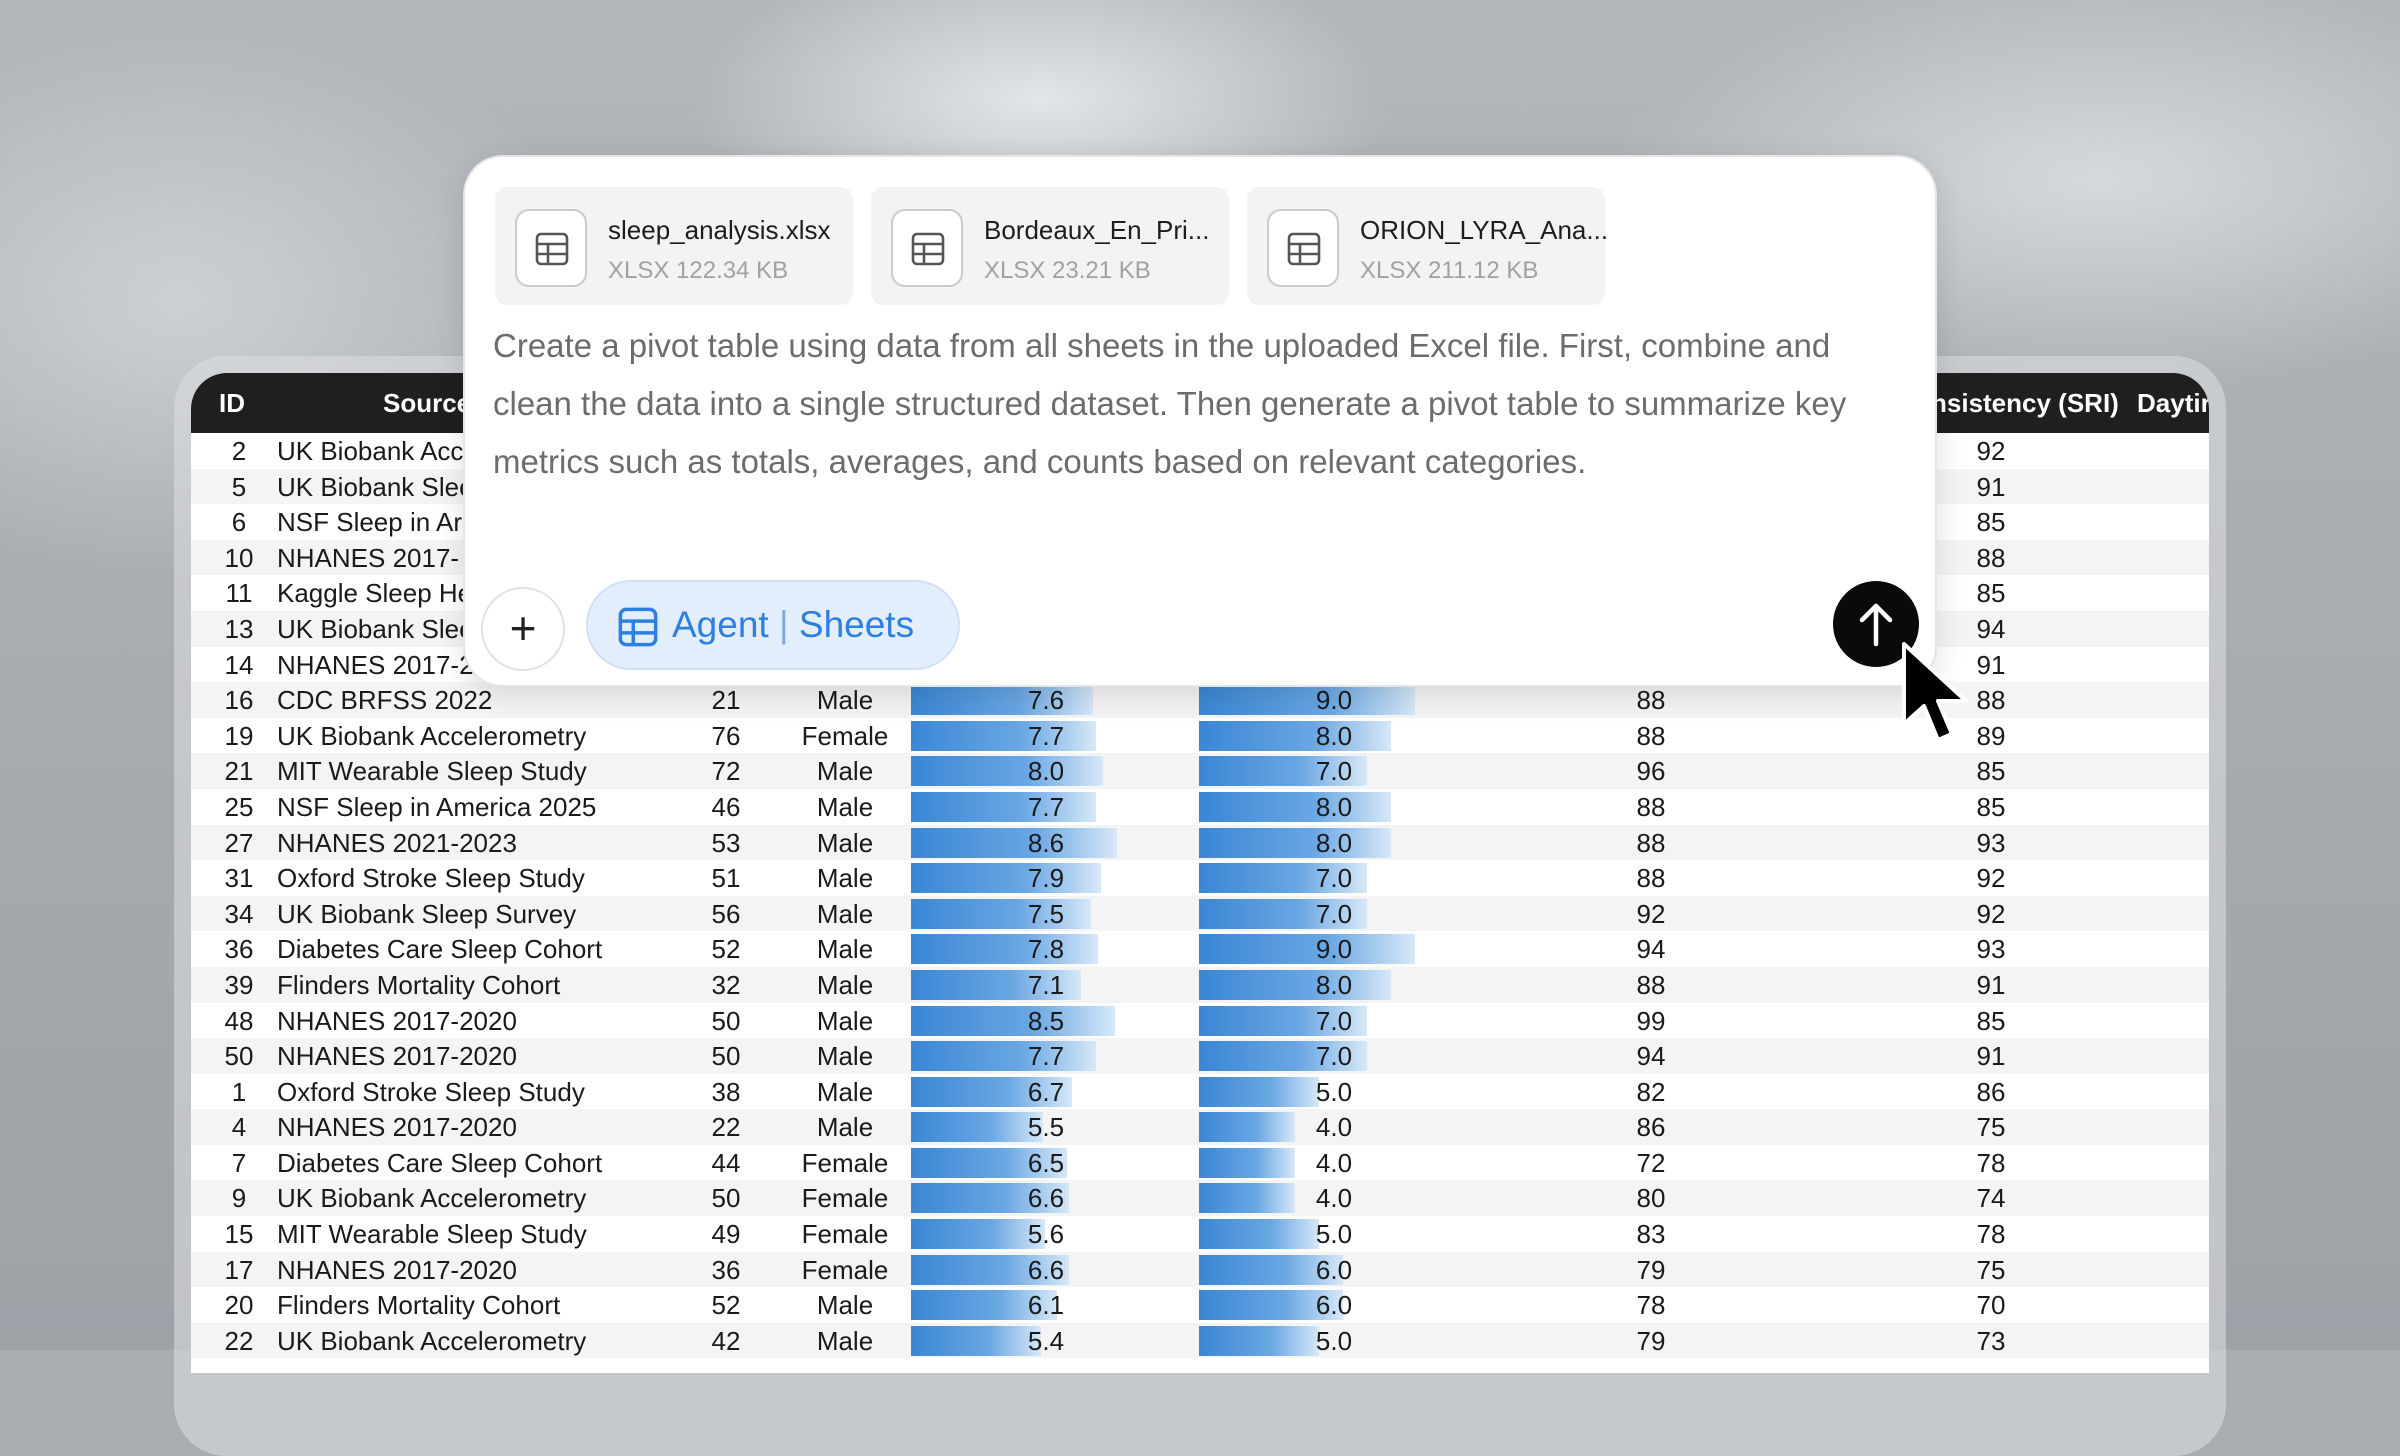 This screenshot has height=1456, width=2400. Describe the element at coordinates (1200, 1269) in the screenshot. I see `table-row: 17 NHANES 2017-2020 36 Female 6.6 6.0 79 75` at that location.